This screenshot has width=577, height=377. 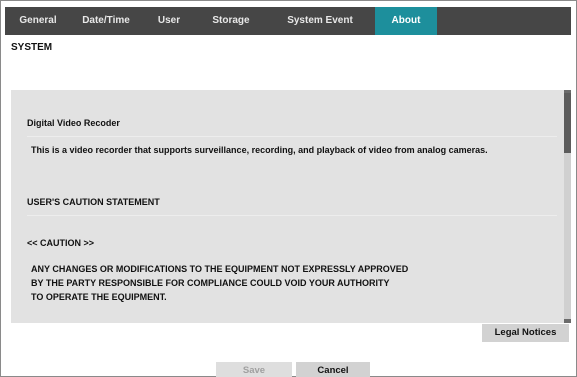 I want to click on tab-date-time: Date/Time, so click(x=106, y=21).